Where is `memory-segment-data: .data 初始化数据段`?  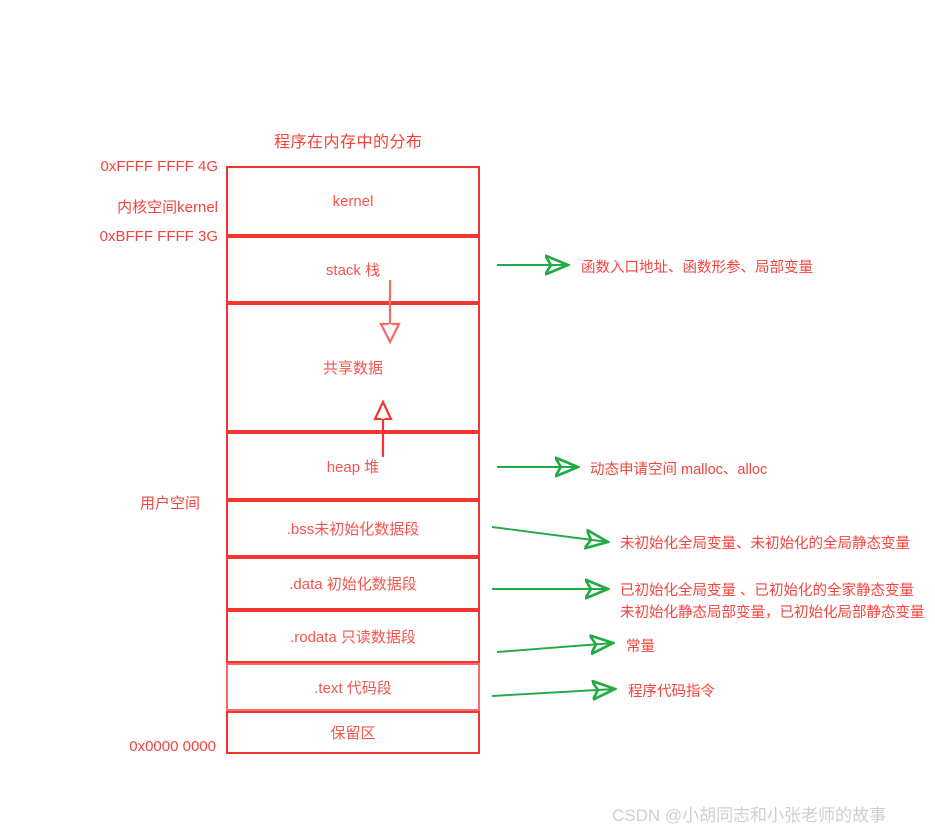
memory-segment-data: .data 初始化数据段 is located at coordinates (353, 583).